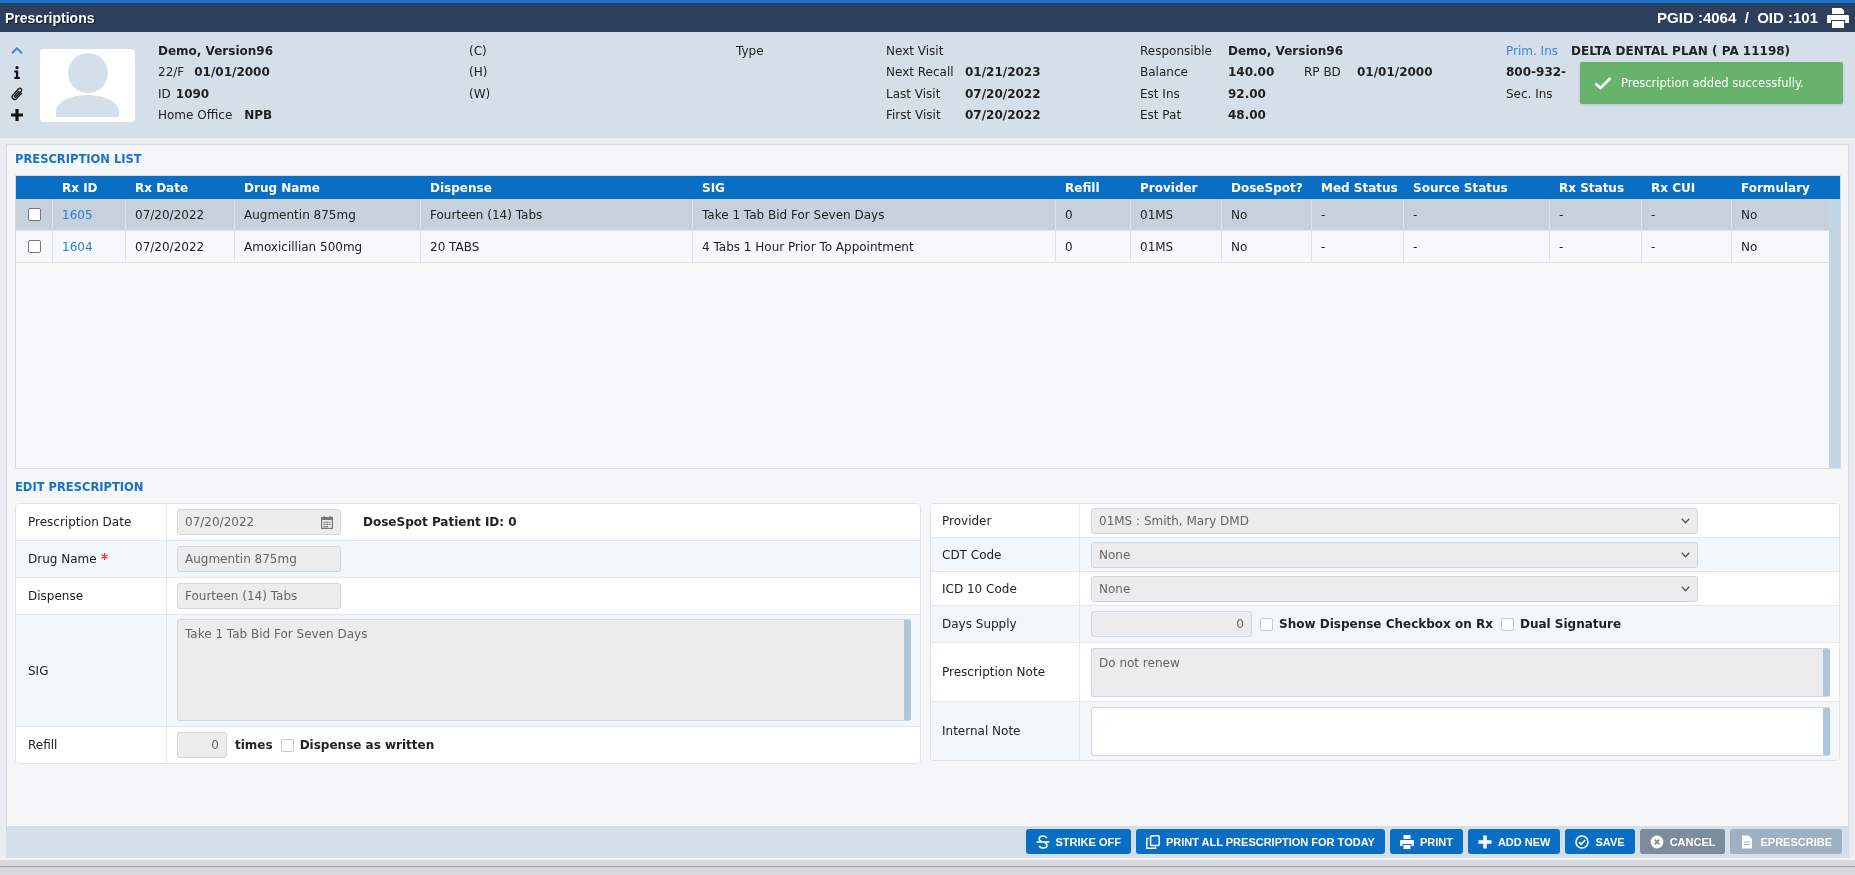  What do you see at coordinates (1169, 188) in the screenshot?
I see `column-header: Provider` at bounding box center [1169, 188].